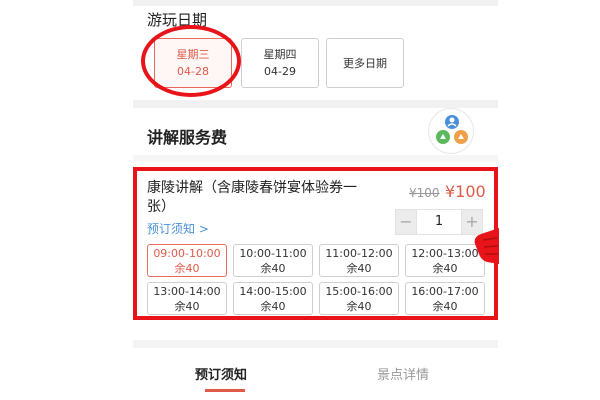 This screenshot has height=400, width=600. Describe the element at coordinates (273, 253) in the screenshot. I see `slot-time: 10:00-11:00` at that location.